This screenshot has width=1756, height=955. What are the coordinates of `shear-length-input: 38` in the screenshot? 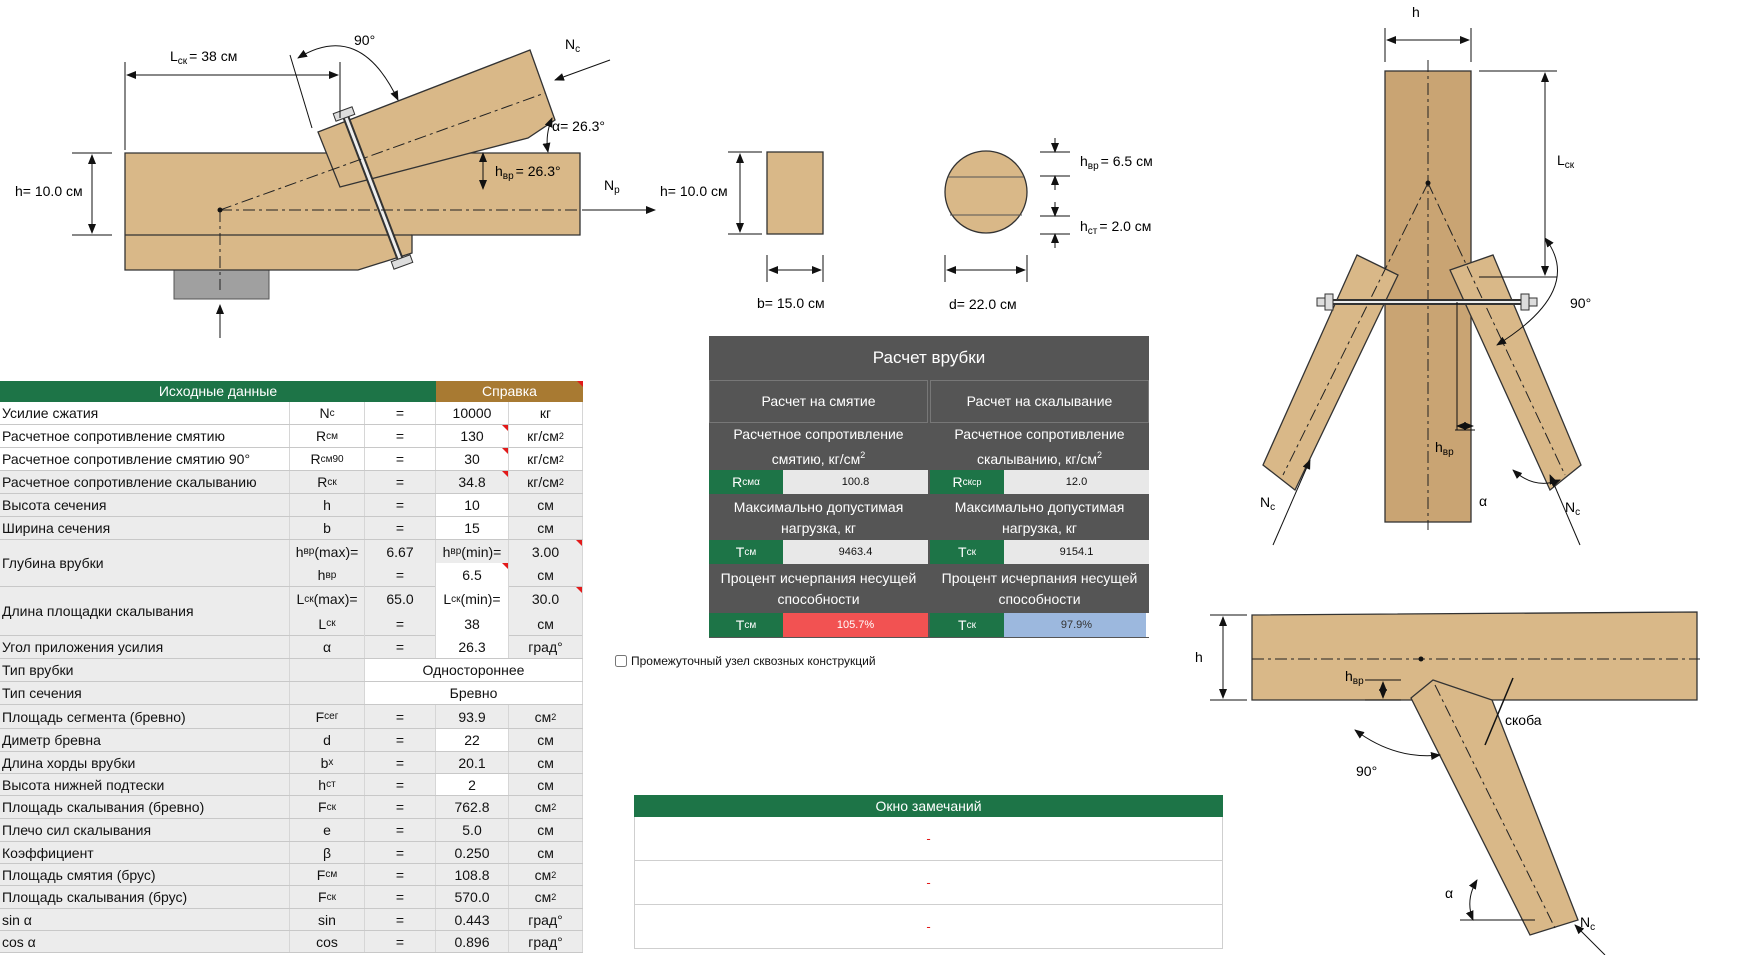 It's located at (472, 623).